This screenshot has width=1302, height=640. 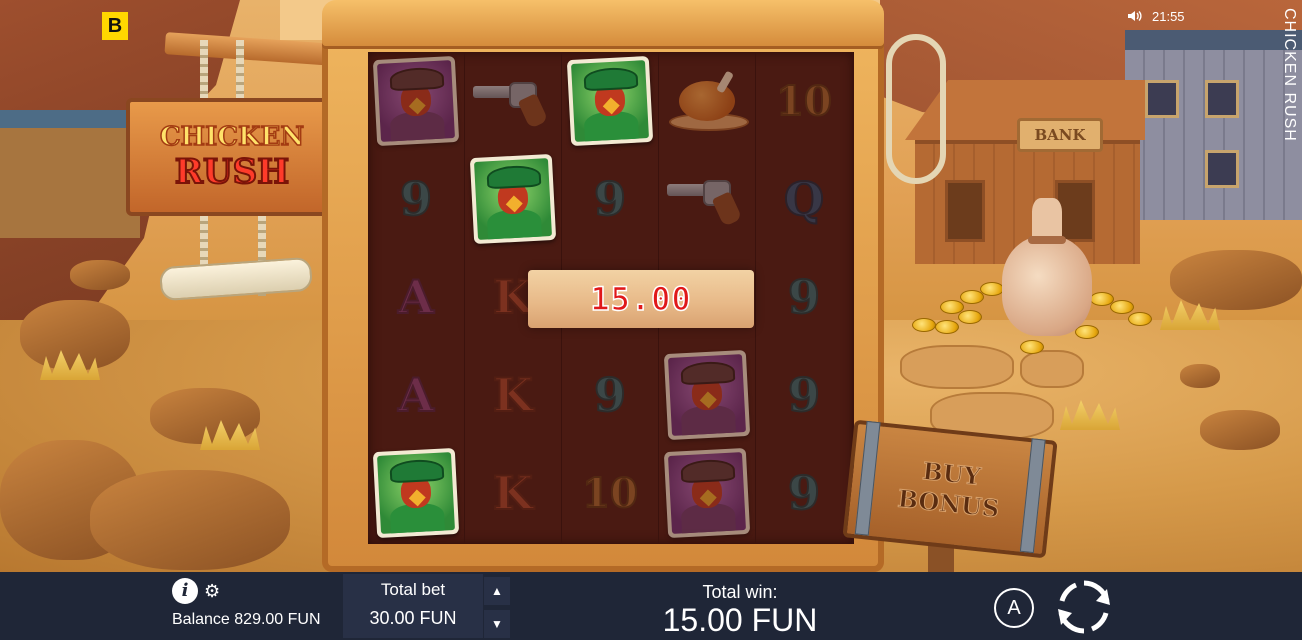 I want to click on arrow-up-icon: ▲, so click(x=497, y=591).